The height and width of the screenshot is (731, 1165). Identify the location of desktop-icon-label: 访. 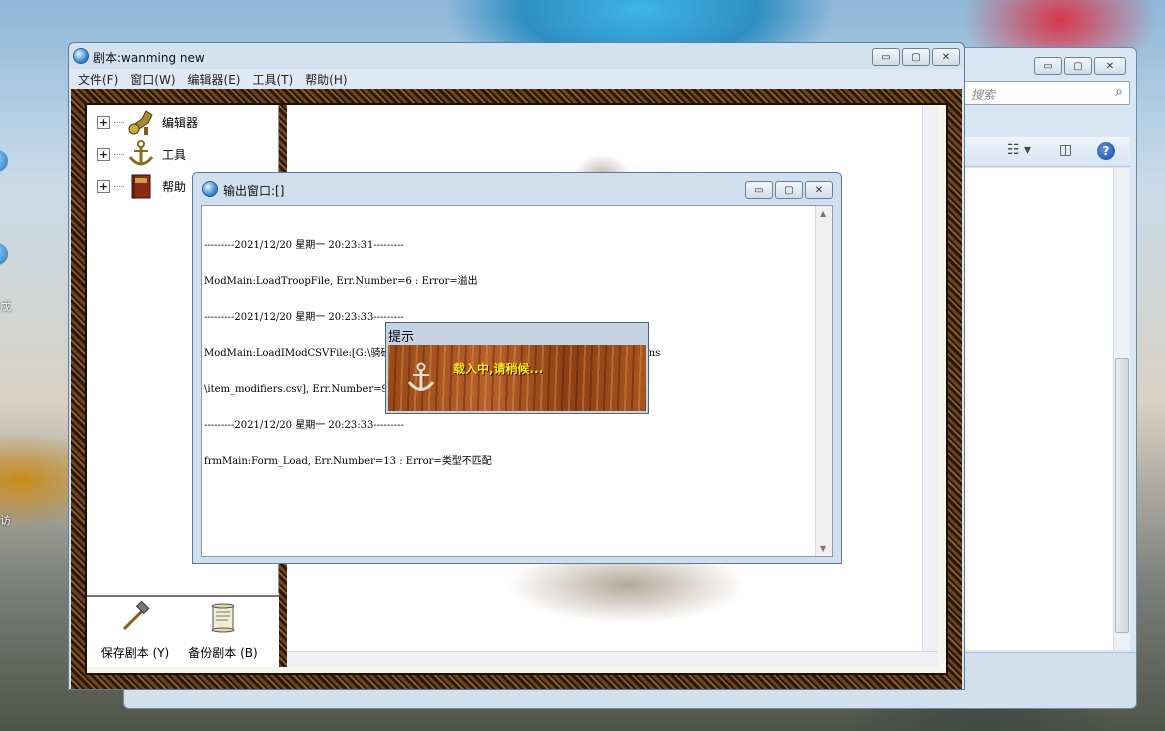
(5, 520).